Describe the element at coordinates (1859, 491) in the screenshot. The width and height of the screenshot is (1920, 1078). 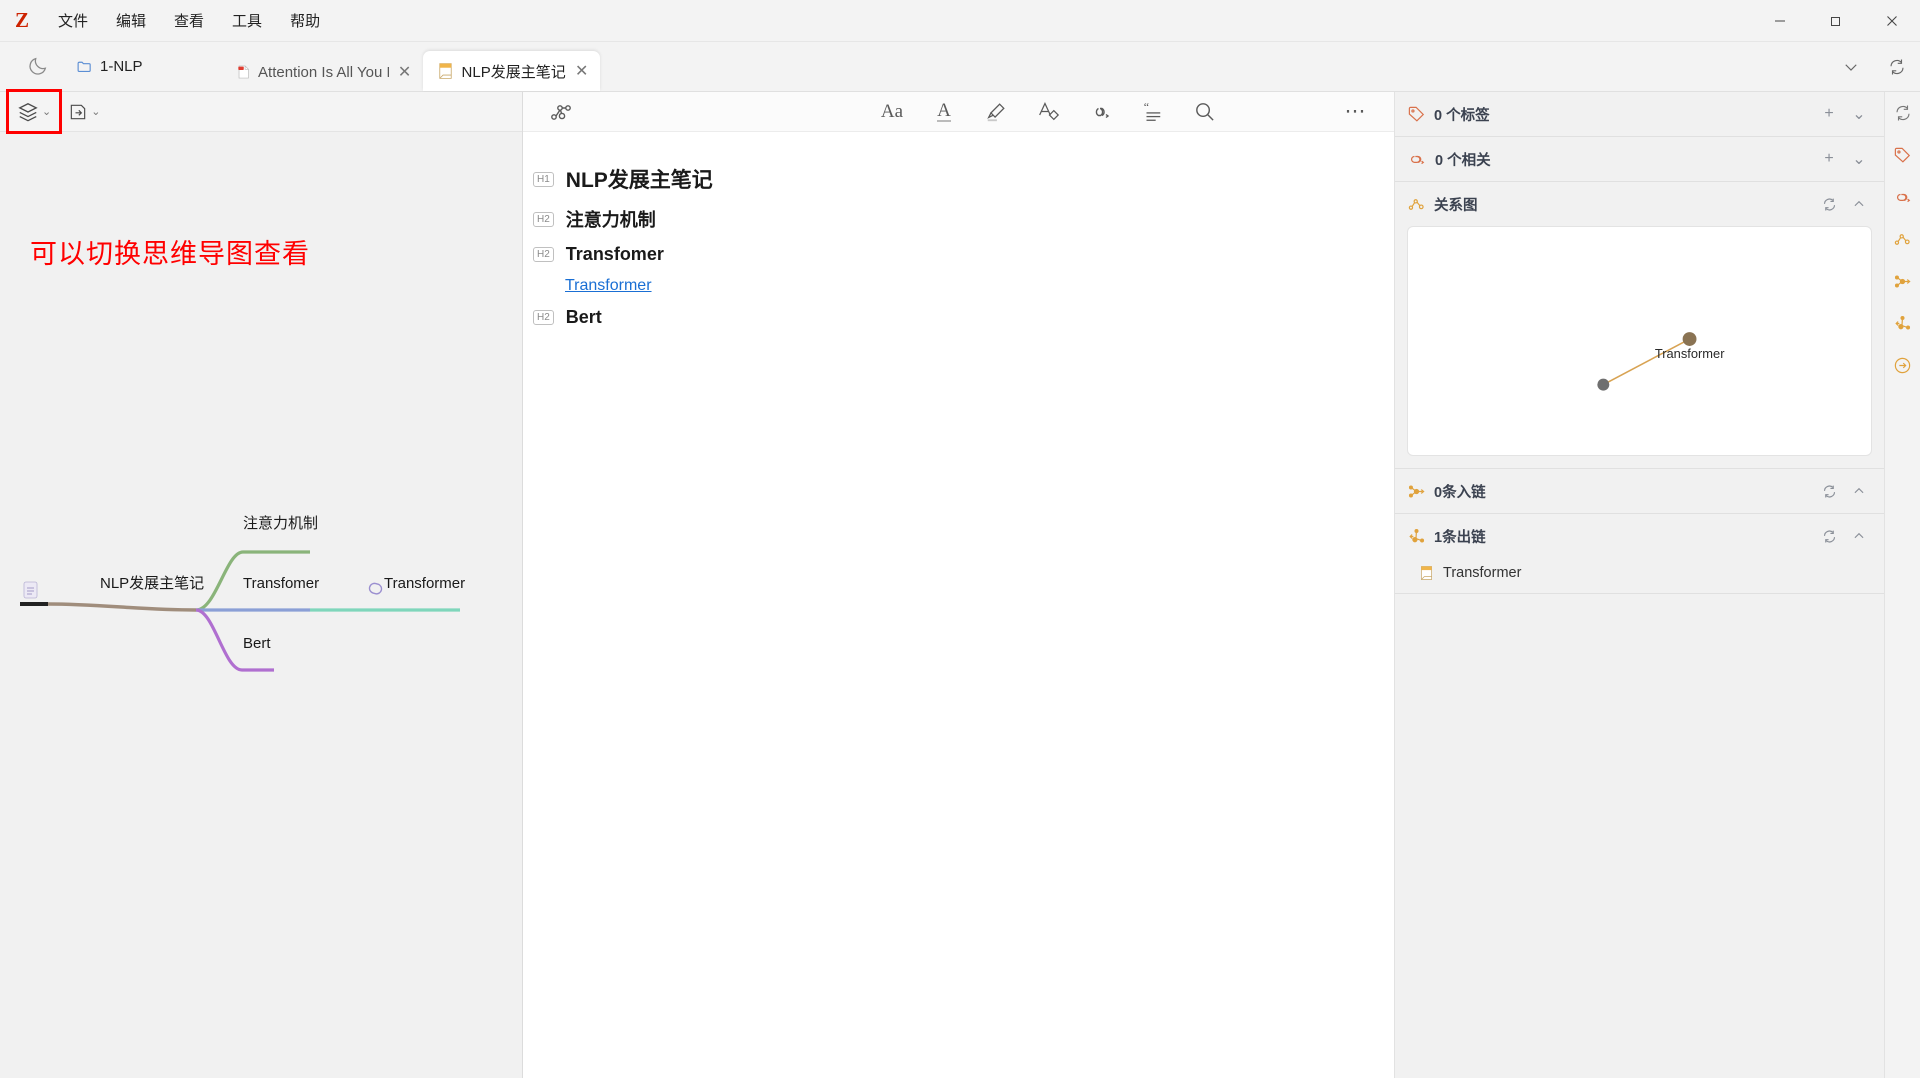
I see `collapse-backlinks-button` at that location.